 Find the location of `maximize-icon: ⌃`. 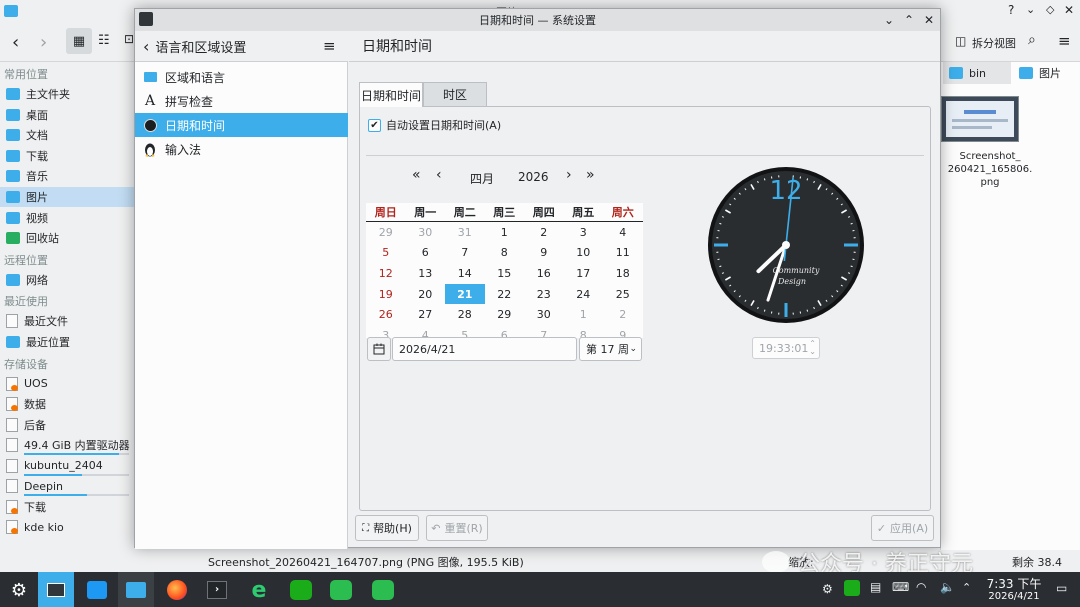

maximize-icon: ⌃ is located at coordinates (909, 20).